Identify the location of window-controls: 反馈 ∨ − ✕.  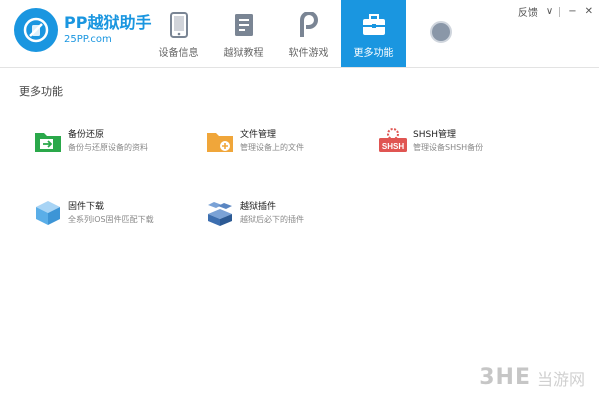
(551, 11).